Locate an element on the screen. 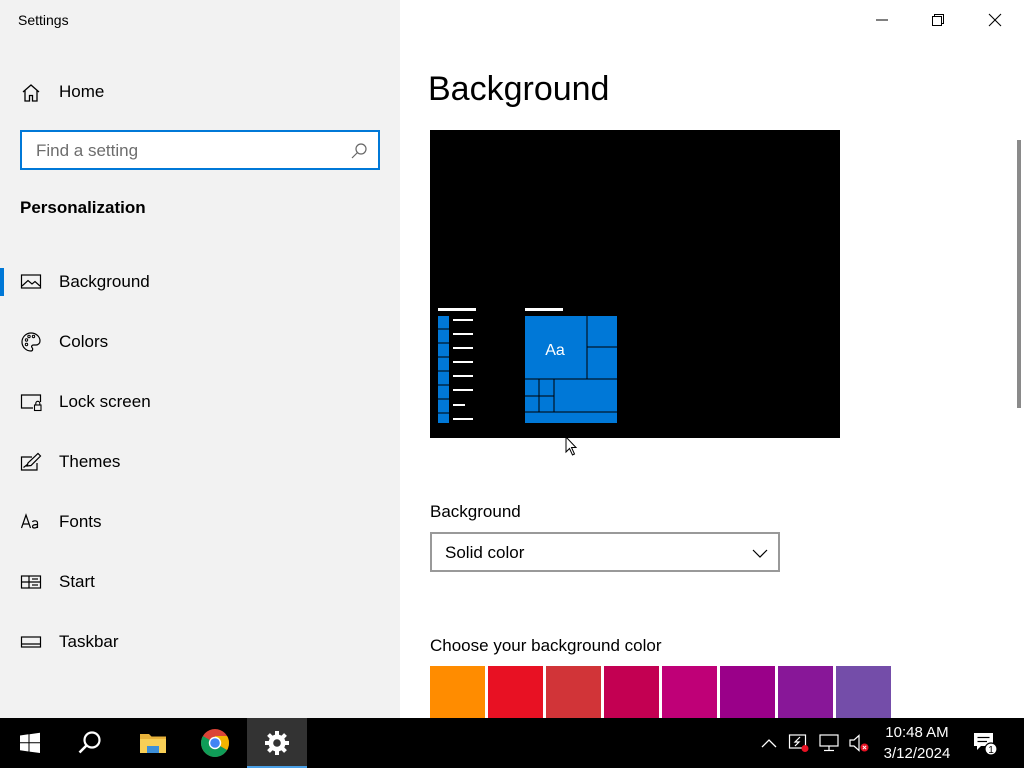 The width and height of the screenshot is (1024, 768). home-link: Home is located at coordinates (200, 92).